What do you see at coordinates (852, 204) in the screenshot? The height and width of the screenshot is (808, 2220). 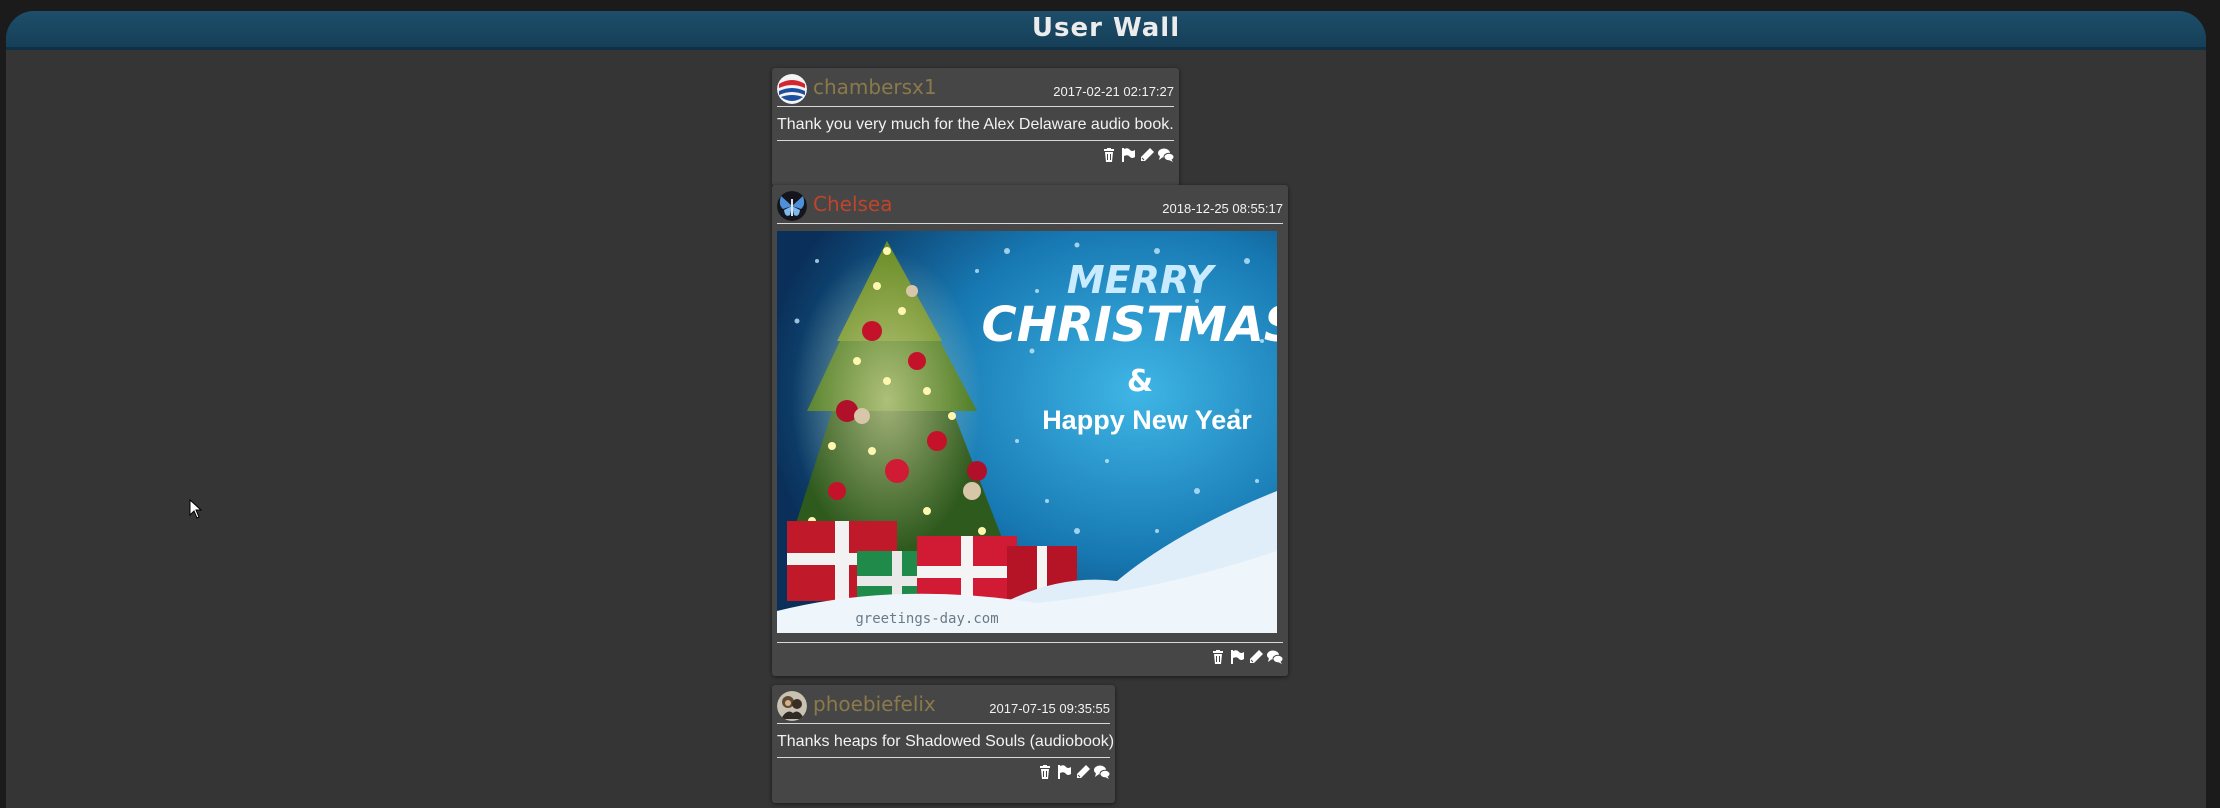 I see `post-username: Chelsea` at bounding box center [852, 204].